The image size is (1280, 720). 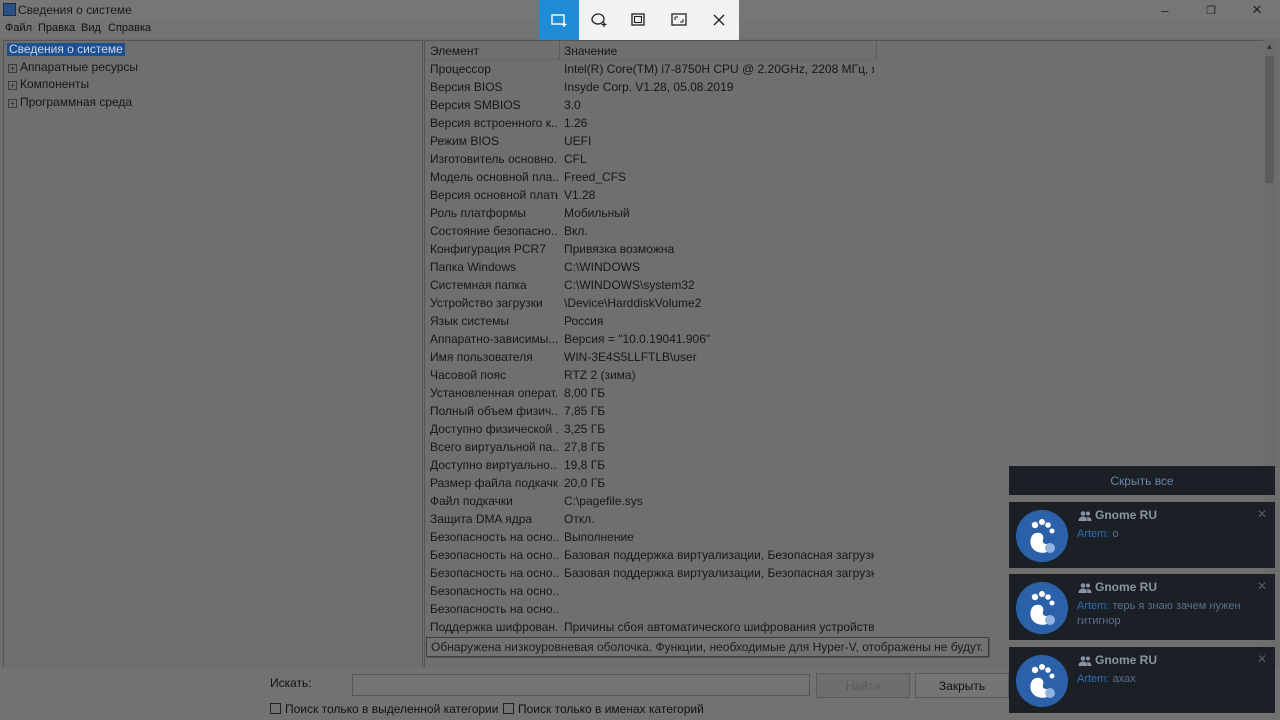 I want to click on checkbox-selected-category: Поиск только в выделенной категории, so click(x=384, y=709).